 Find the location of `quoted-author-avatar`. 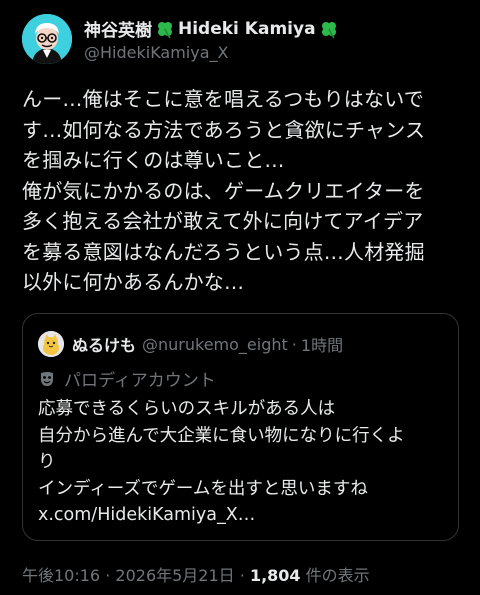

quoted-author-avatar is located at coordinates (51, 344).